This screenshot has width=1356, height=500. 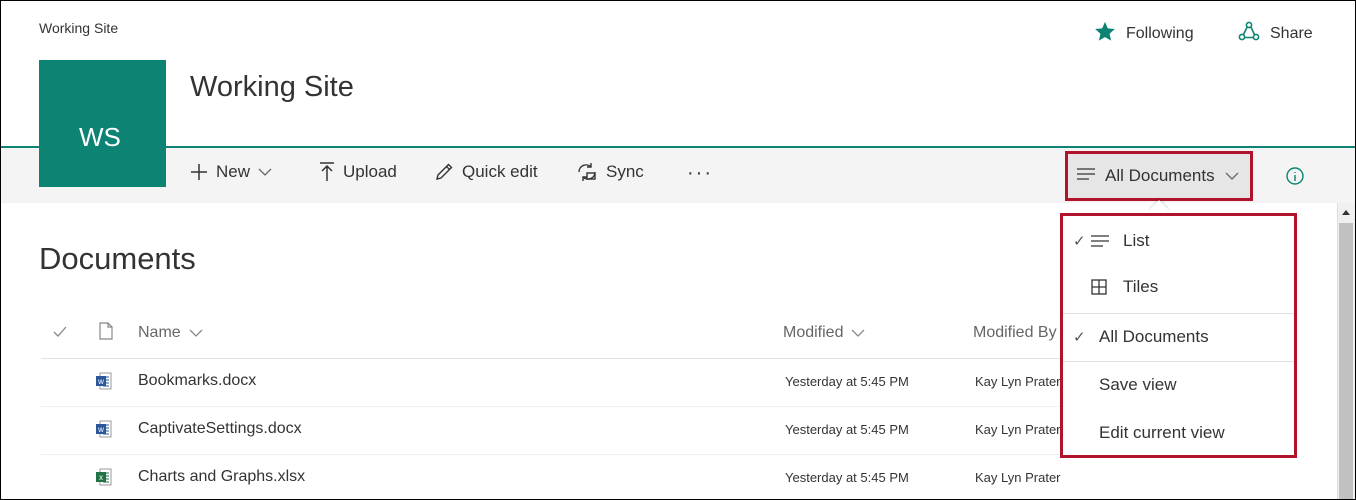 I want to click on file-type-column-icon, so click(x=106, y=331).